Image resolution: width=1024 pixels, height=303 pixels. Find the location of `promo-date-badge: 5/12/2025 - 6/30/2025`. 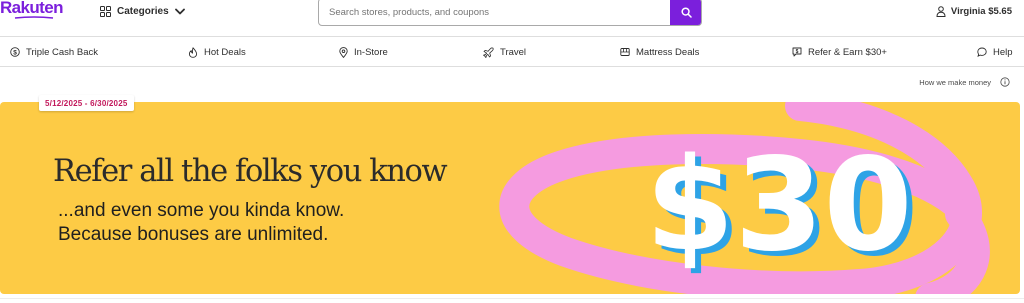

promo-date-badge: 5/12/2025 - 6/30/2025 is located at coordinates (86, 103).